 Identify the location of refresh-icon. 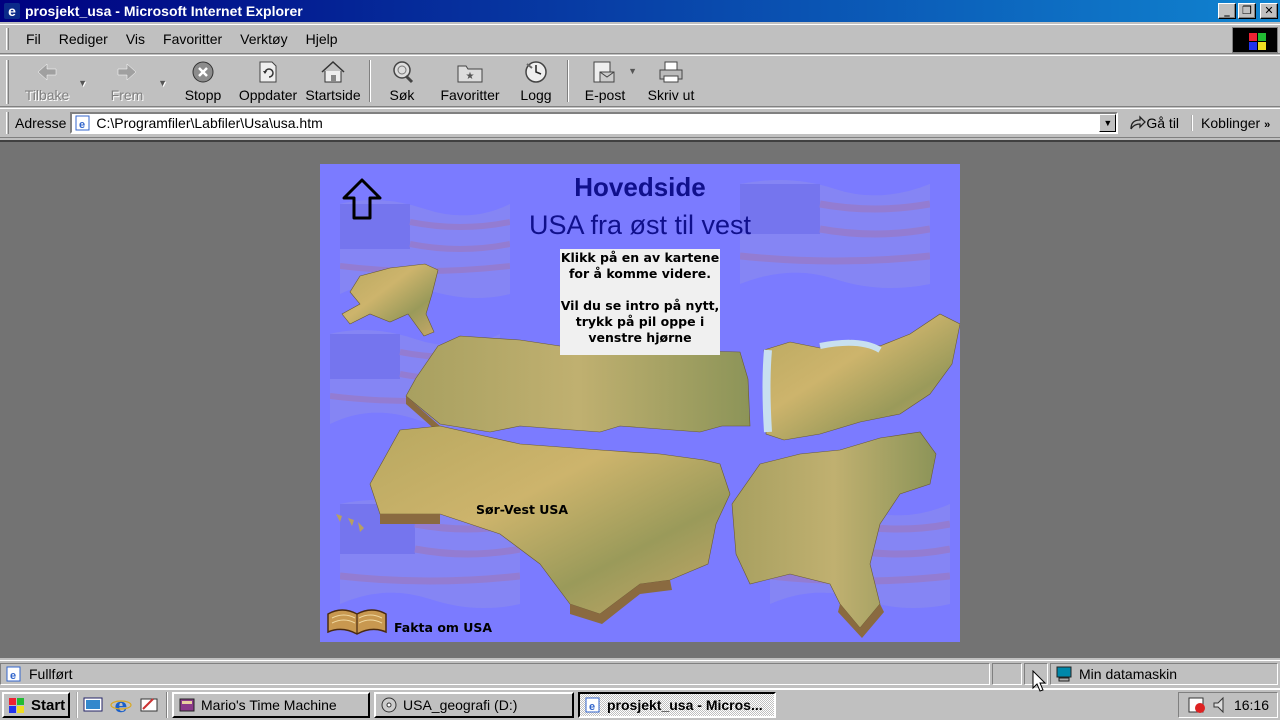
(268, 72).